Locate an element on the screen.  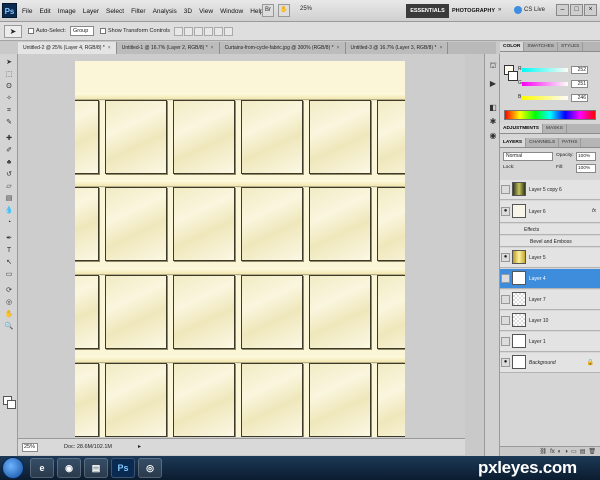
actions-panel-icon: ▶ is located at coordinates (493, 84).